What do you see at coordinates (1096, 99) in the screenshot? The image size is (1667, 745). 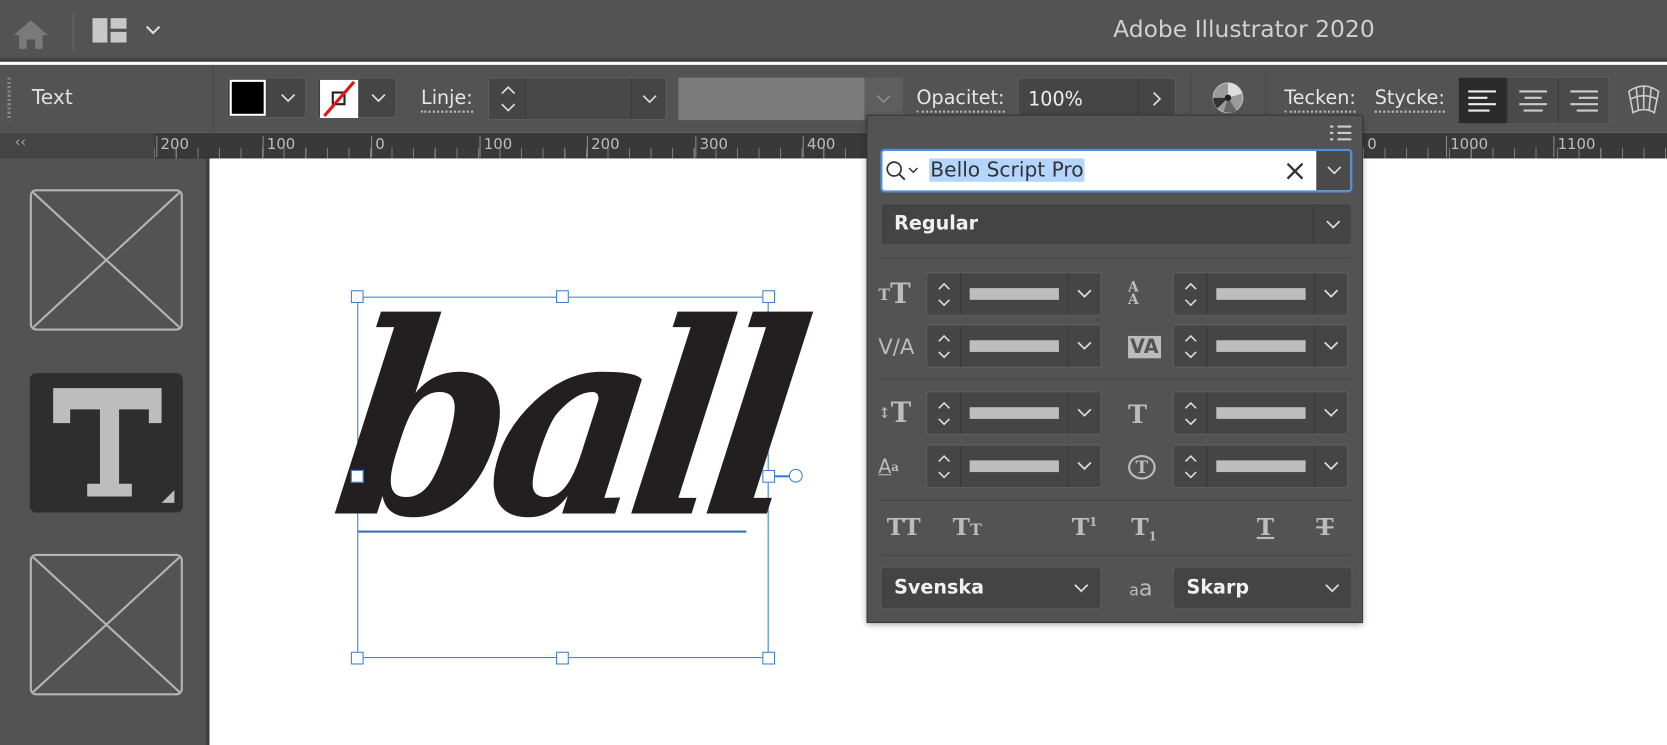 I see `opacity-field: 100%` at bounding box center [1096, 99].